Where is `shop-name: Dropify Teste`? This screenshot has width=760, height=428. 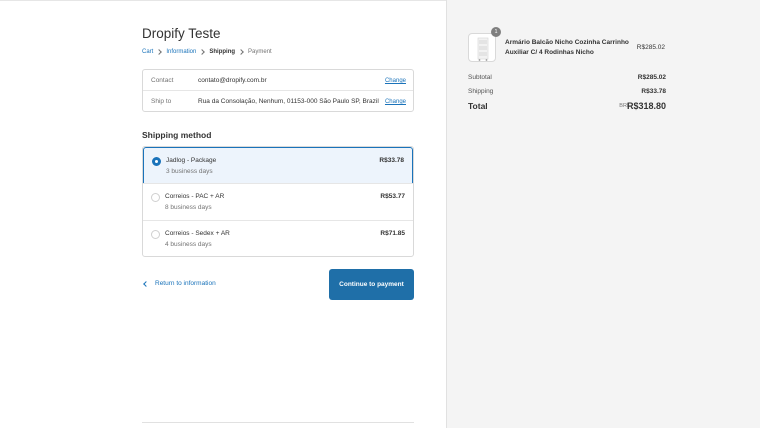 shop-name: Dropify Teste is located at coordinates (181, 33).